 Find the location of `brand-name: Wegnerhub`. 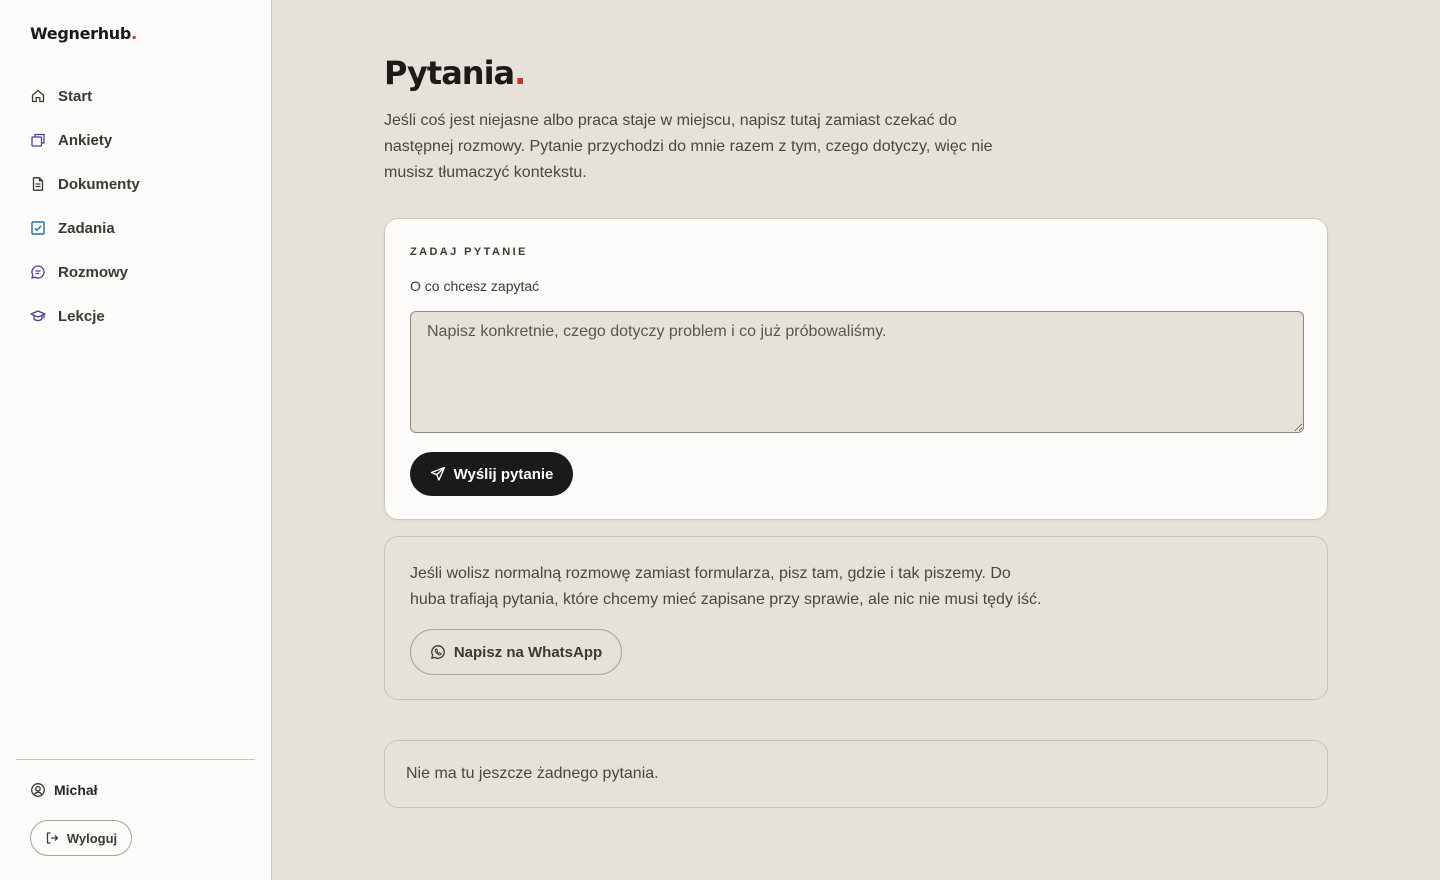

brand-name: Wegnerhub is located at coordinates (81, 33).